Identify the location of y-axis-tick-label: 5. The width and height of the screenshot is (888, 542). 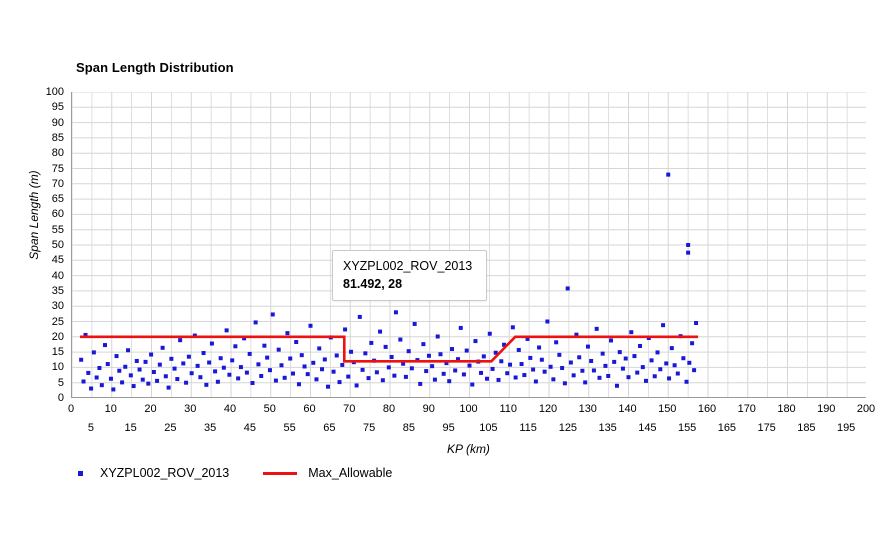
(60, 382).